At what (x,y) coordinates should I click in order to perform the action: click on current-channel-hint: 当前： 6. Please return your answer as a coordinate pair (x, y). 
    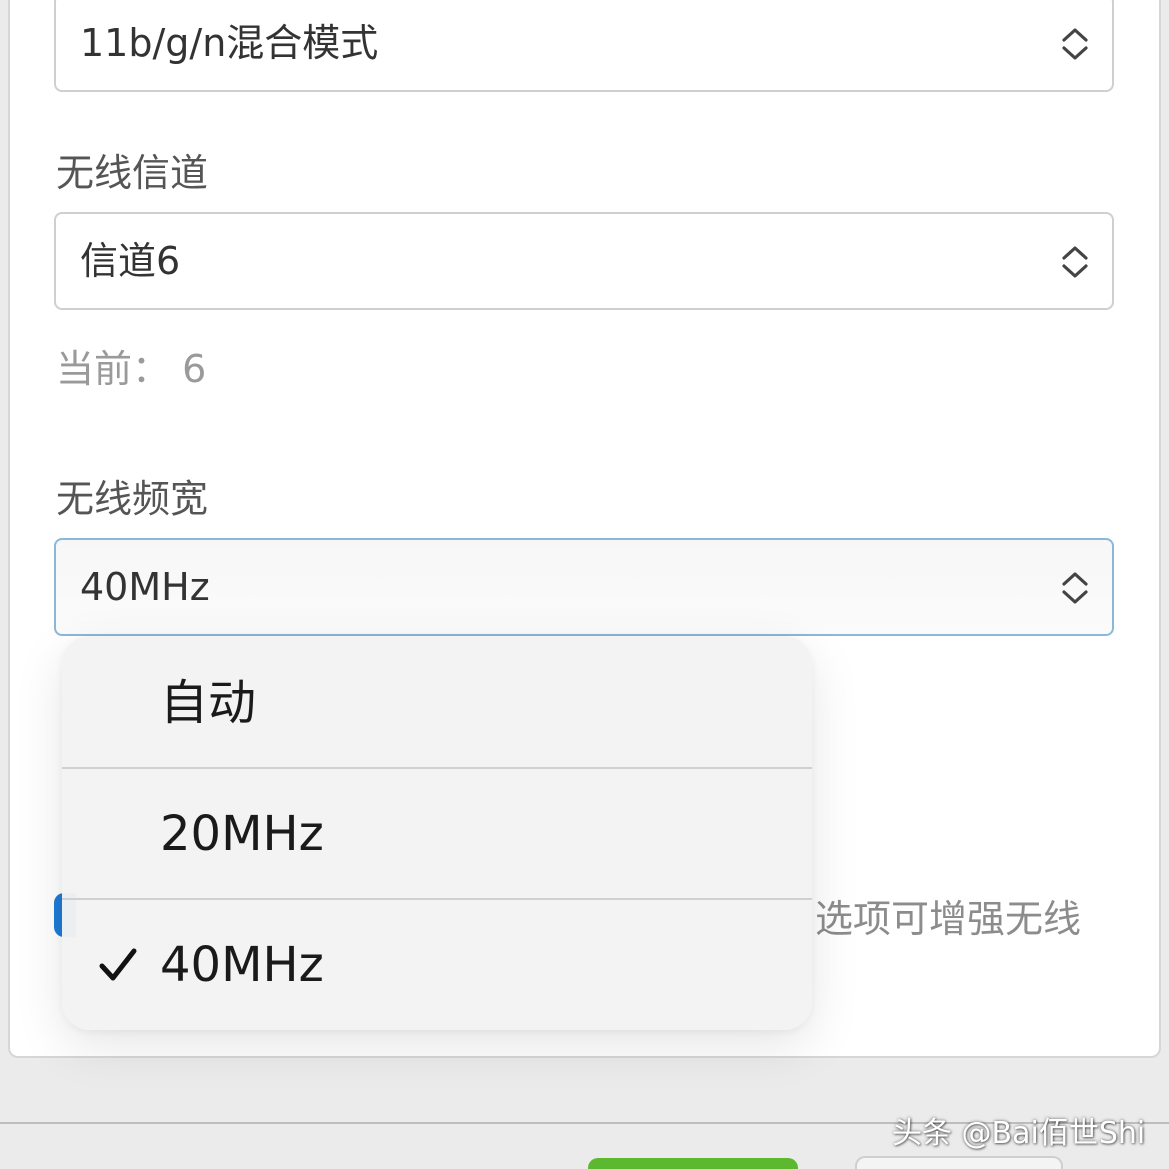
    Looking at the image, I should click on (131, 369).